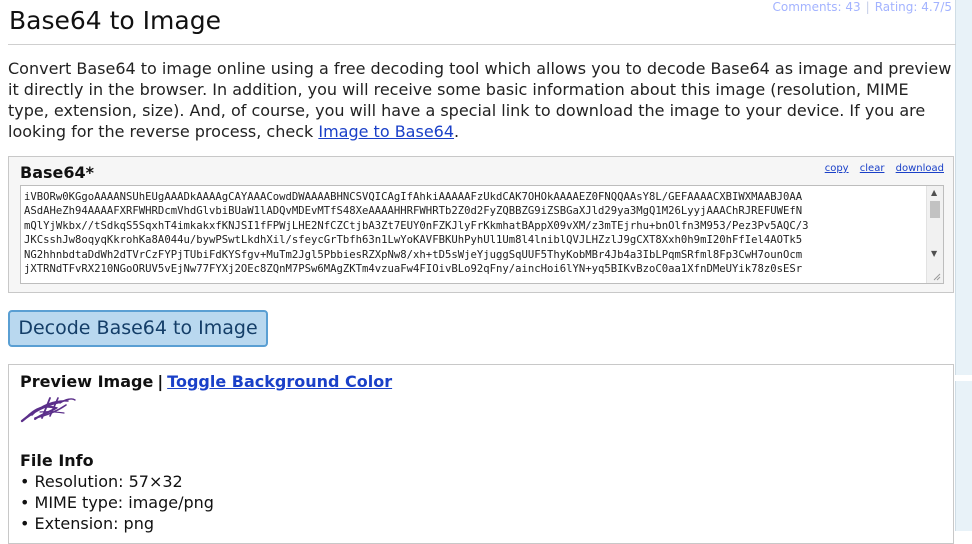 The height and width of the screenshot is (544, 972). Describe the element at coordinates (138, 328) in the screenshot. I see `decode-button: Decode Base64 to Image` at that location.